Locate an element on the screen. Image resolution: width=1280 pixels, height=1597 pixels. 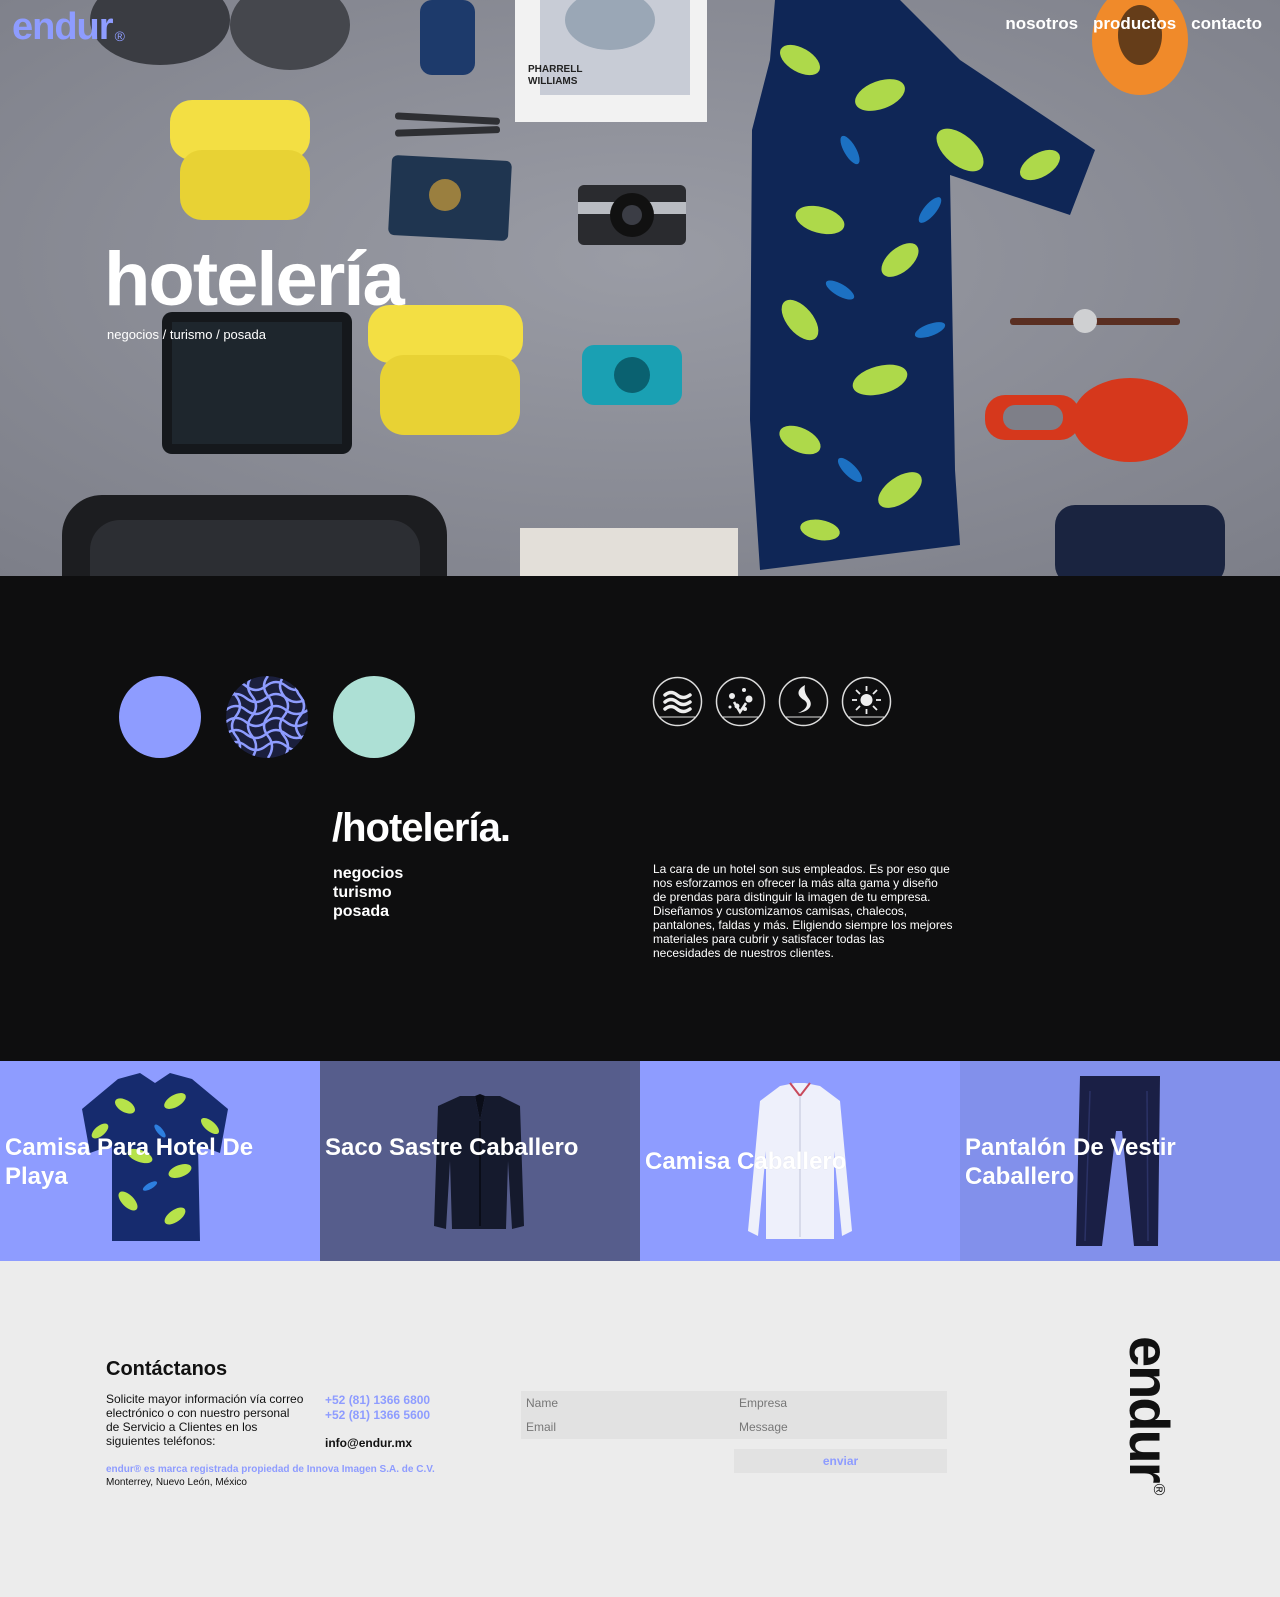
nav-link-nosotros: nosotros is located at coordinates (1041, 24).